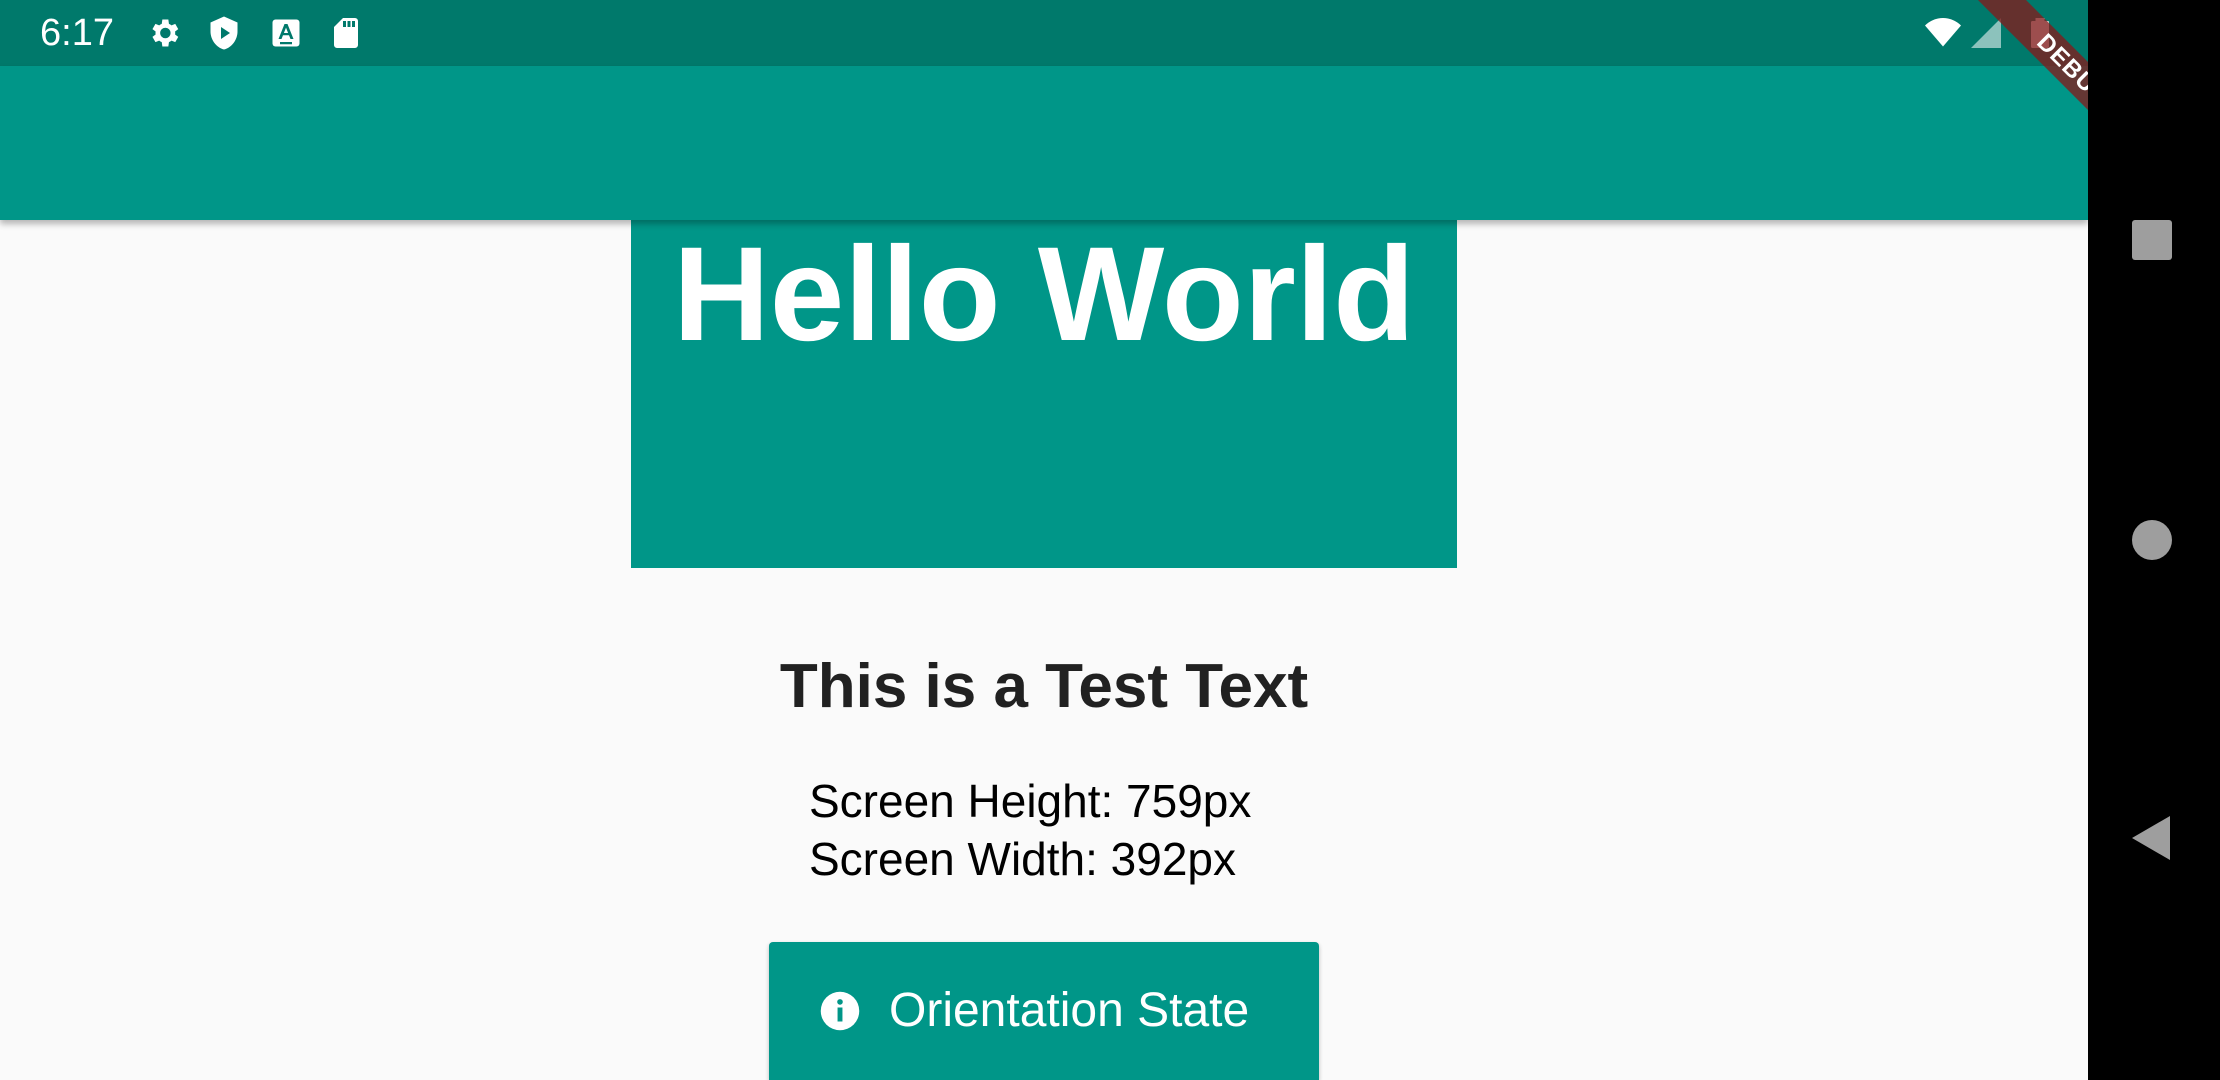 Image resolution: width=2220 pixels, height=1080 pixels. What do you see at coordinates (2152, 240) in the screenshot?
I see `recents-square-icon` at bounding box center [2152, 240].